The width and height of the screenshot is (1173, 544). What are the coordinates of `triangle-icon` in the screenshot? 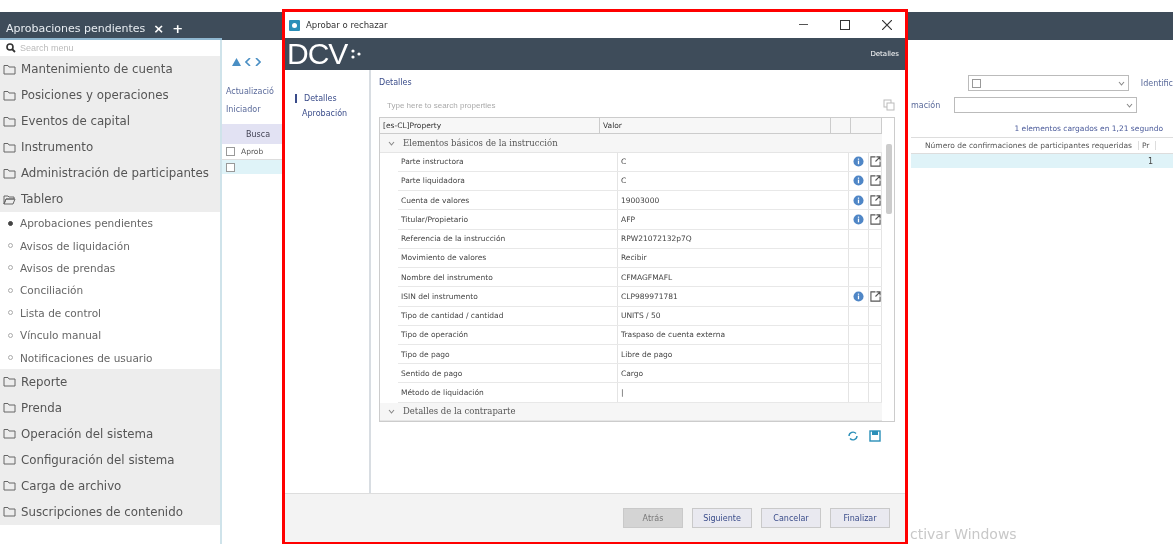 It's located at (236, 62).